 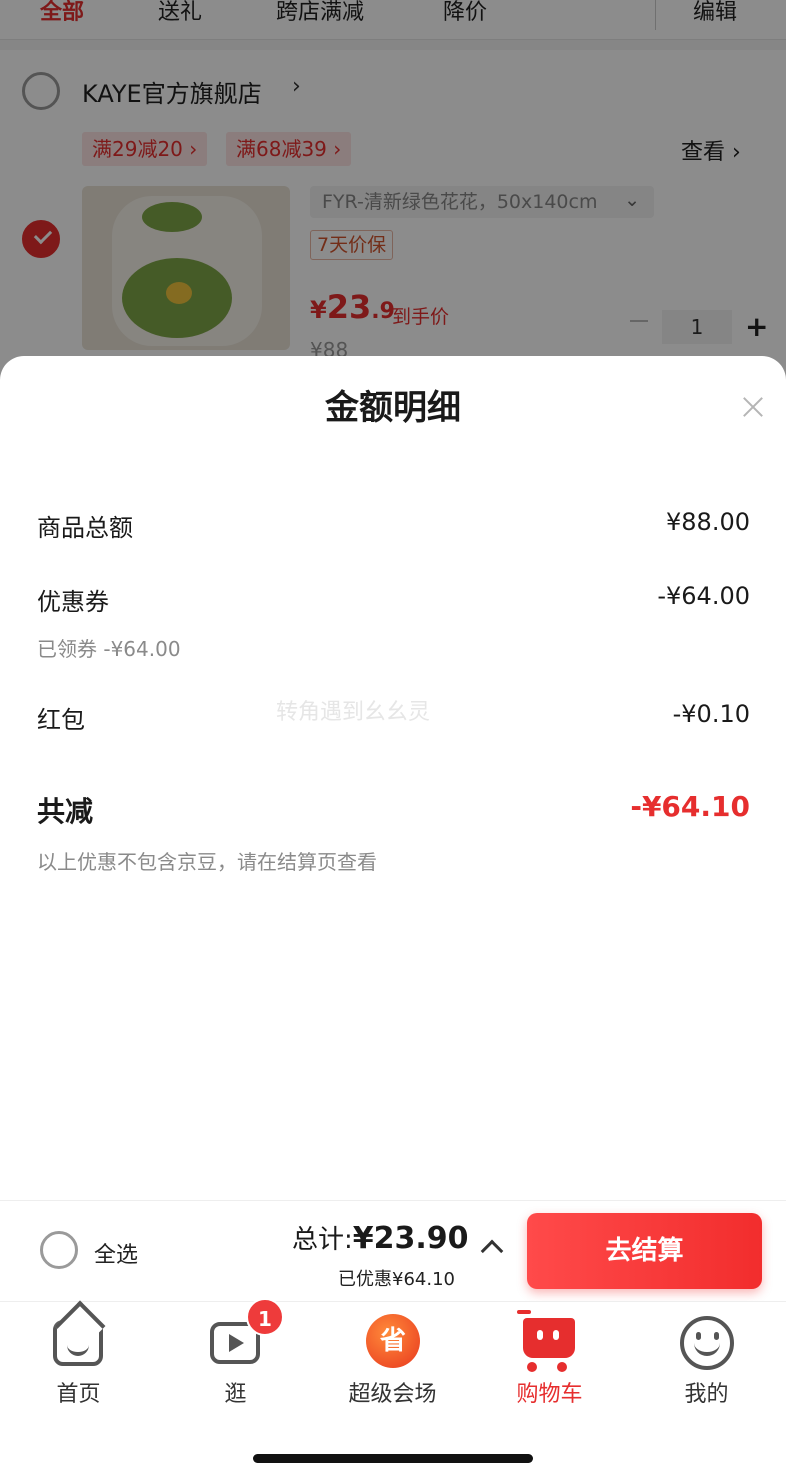 What do you see at coordinates (703, 596) in the screenshot?
I see `coupon-value: -¥64.00` at bounding box center [703, 596].